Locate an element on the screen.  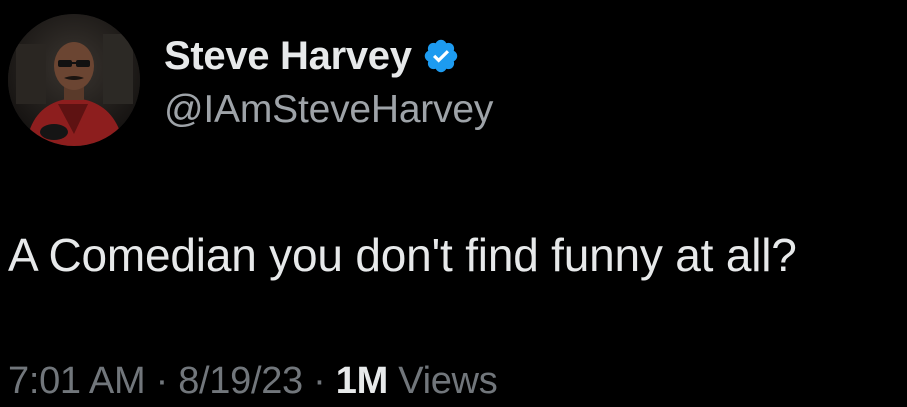
tweet-text: A Comedian you don't find funny at all? is located at coordinates (402, 255).